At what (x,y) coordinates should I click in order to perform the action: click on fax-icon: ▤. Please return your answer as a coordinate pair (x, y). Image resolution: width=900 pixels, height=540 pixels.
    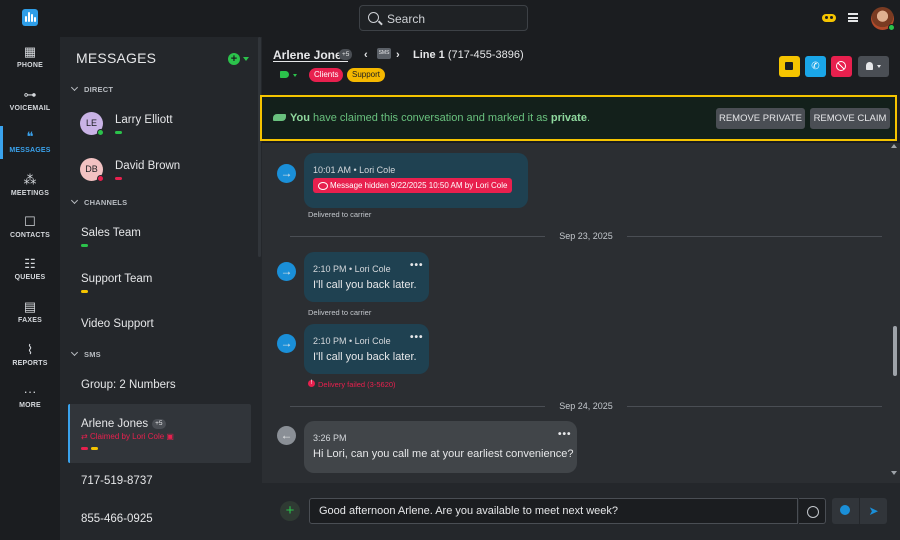
    Looking at the image, I should click on (30, 306).